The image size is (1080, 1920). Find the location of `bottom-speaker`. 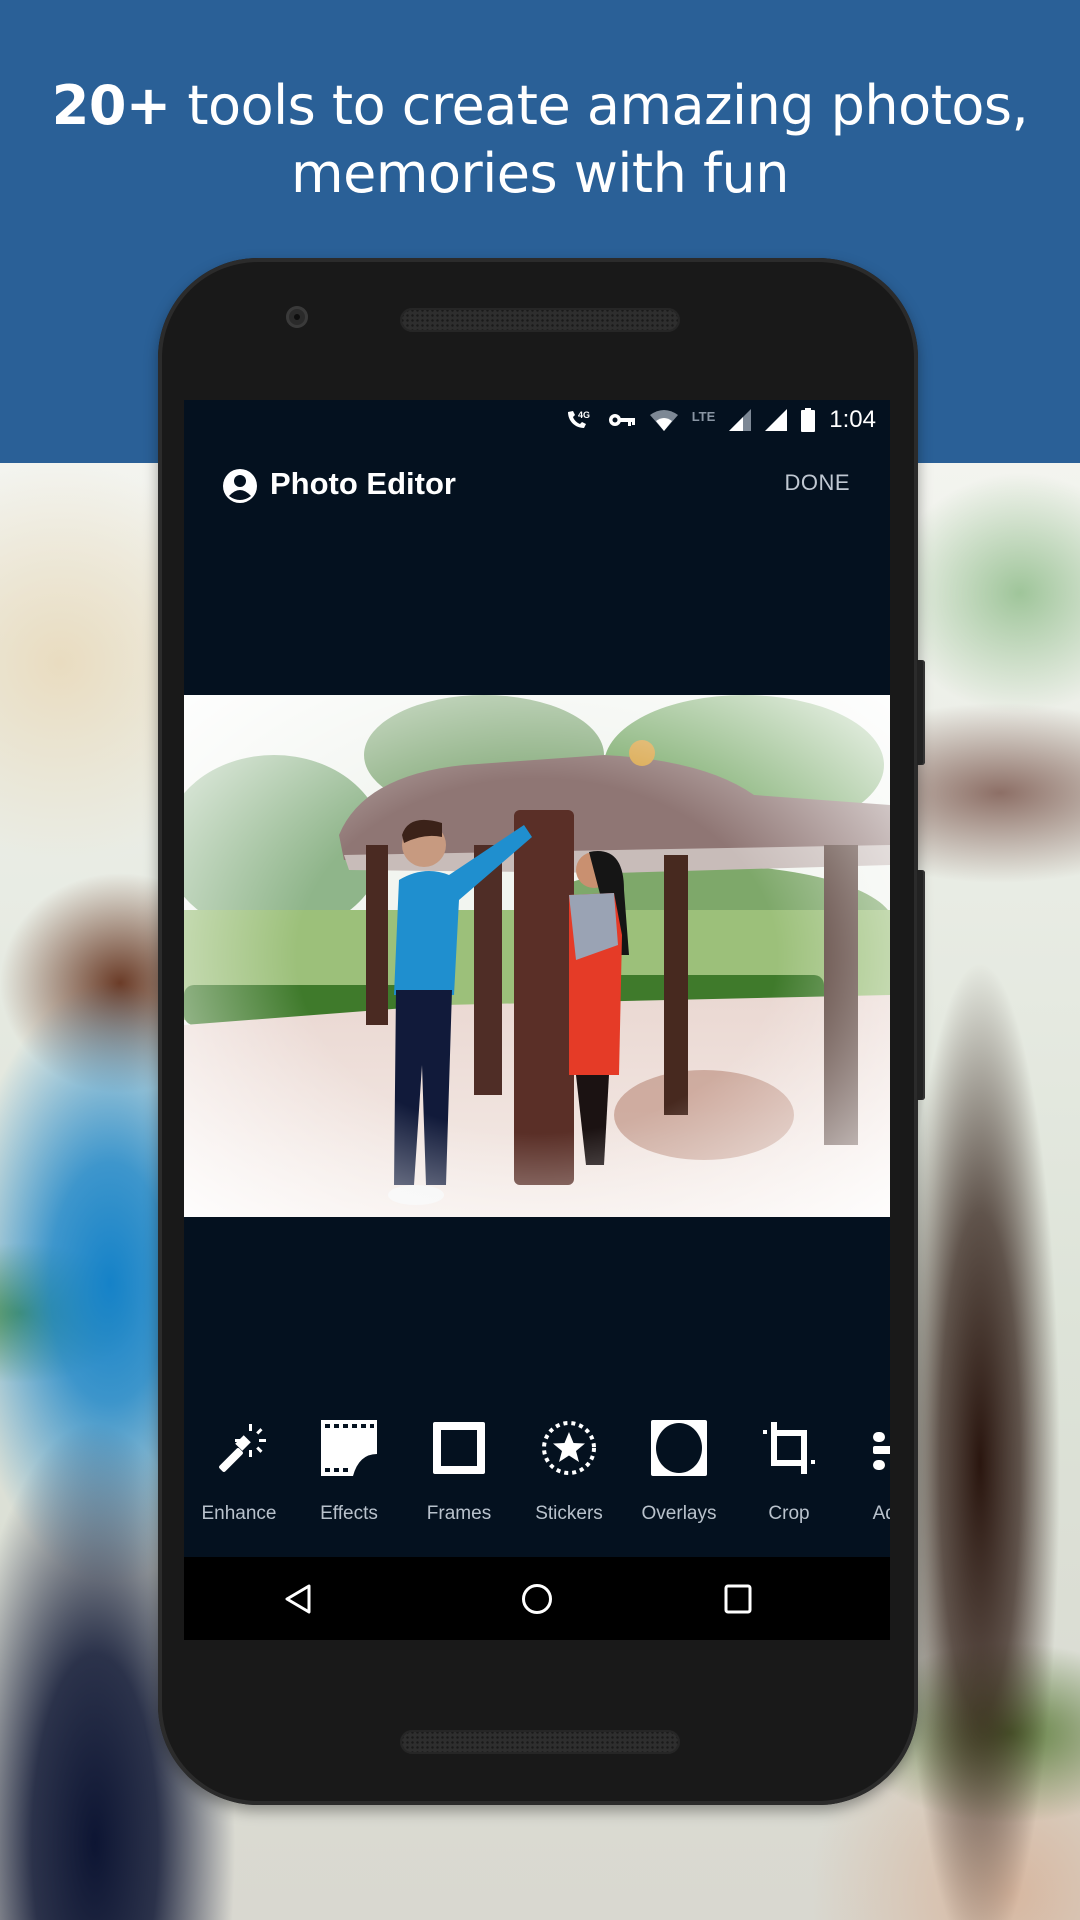

bottom-speaker is located at coordinates (540, 1742).